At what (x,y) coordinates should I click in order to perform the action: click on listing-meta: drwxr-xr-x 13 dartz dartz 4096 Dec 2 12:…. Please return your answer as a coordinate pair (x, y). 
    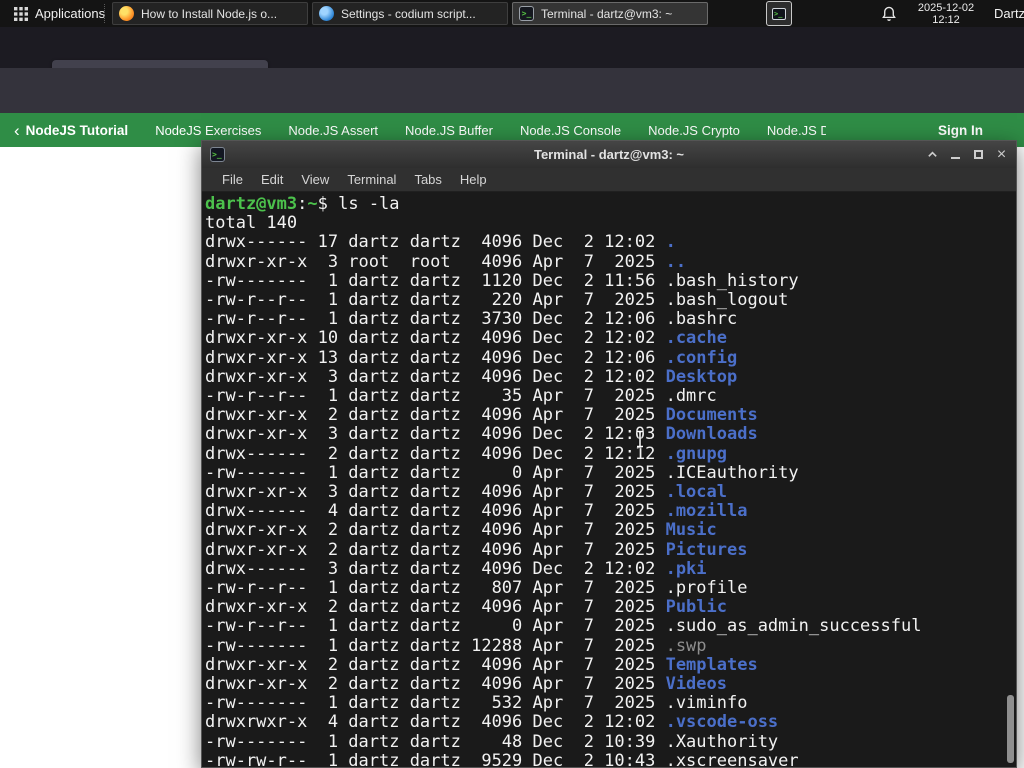
    Looking at the image, I should click on (435, 357).